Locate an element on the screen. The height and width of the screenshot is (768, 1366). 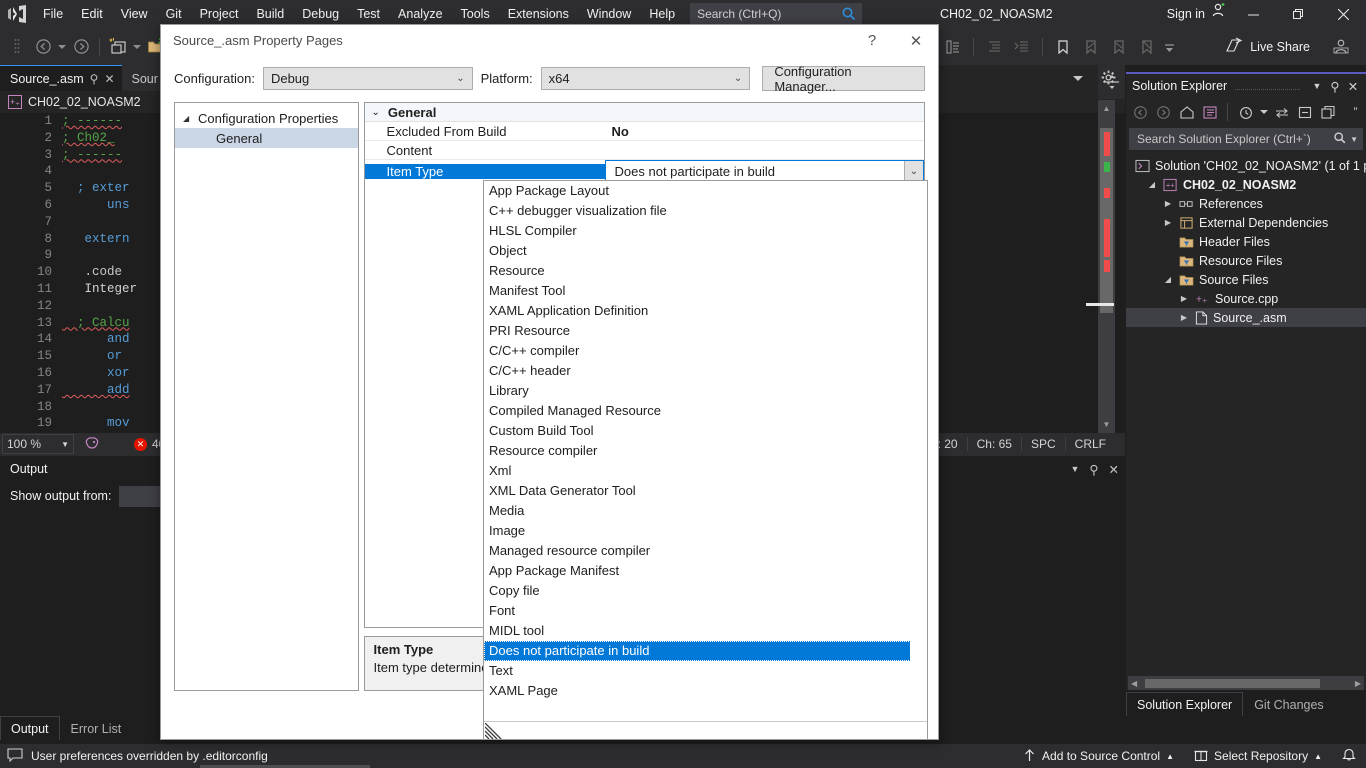
tab-output: Output is located at coordinates (30, 728).